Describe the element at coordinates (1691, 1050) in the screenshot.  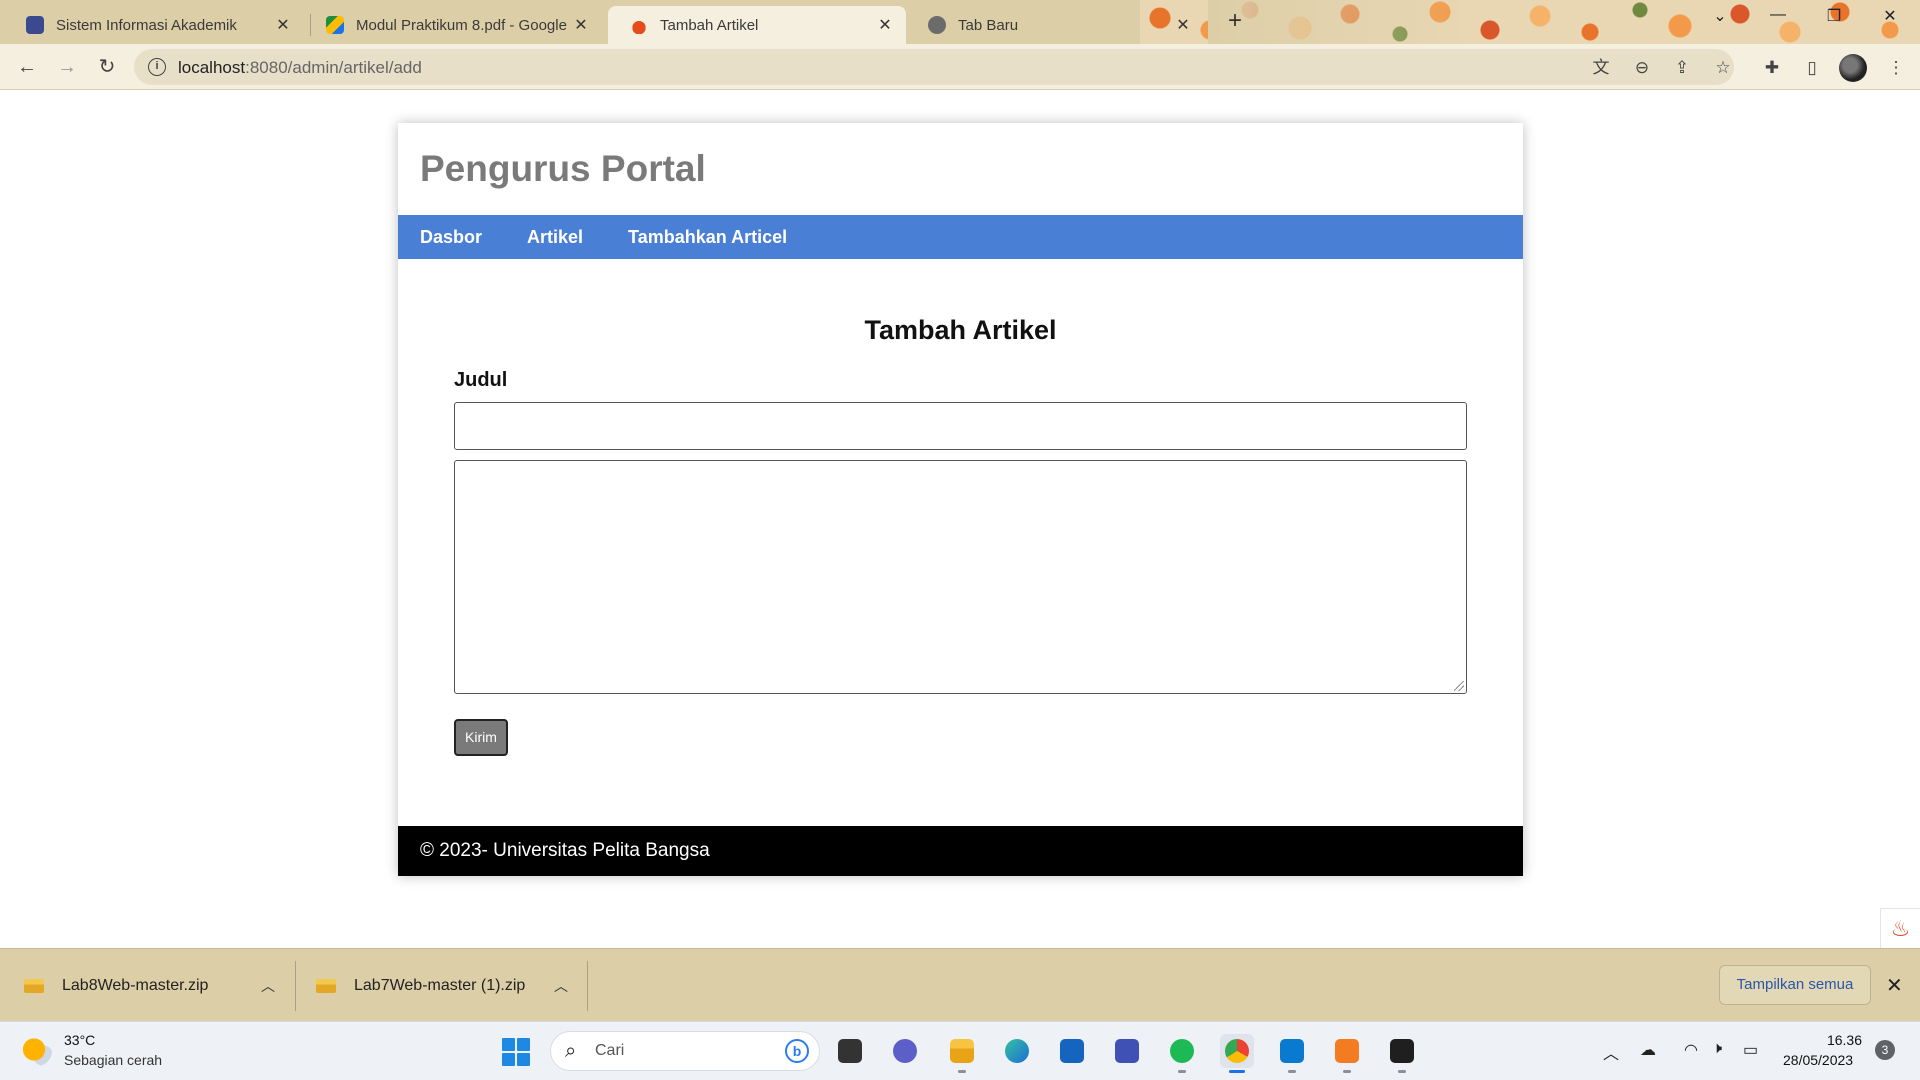
I see `wifi-icon: ◠` at that location.